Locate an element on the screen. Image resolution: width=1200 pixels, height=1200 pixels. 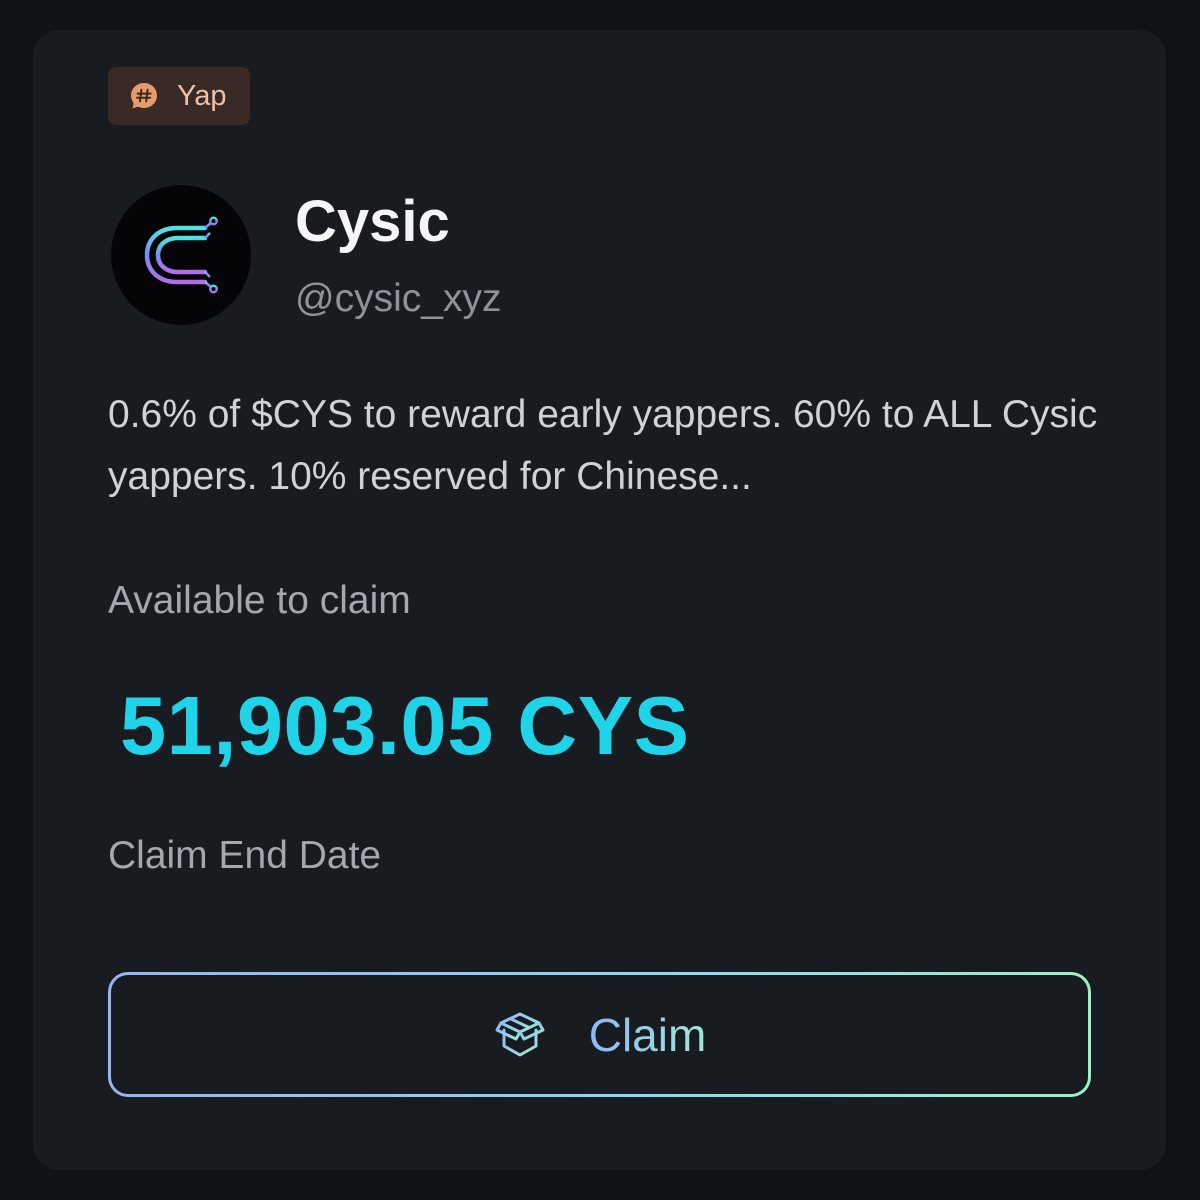
claim-button-label: Claim is located at coordinates (647, 1034).